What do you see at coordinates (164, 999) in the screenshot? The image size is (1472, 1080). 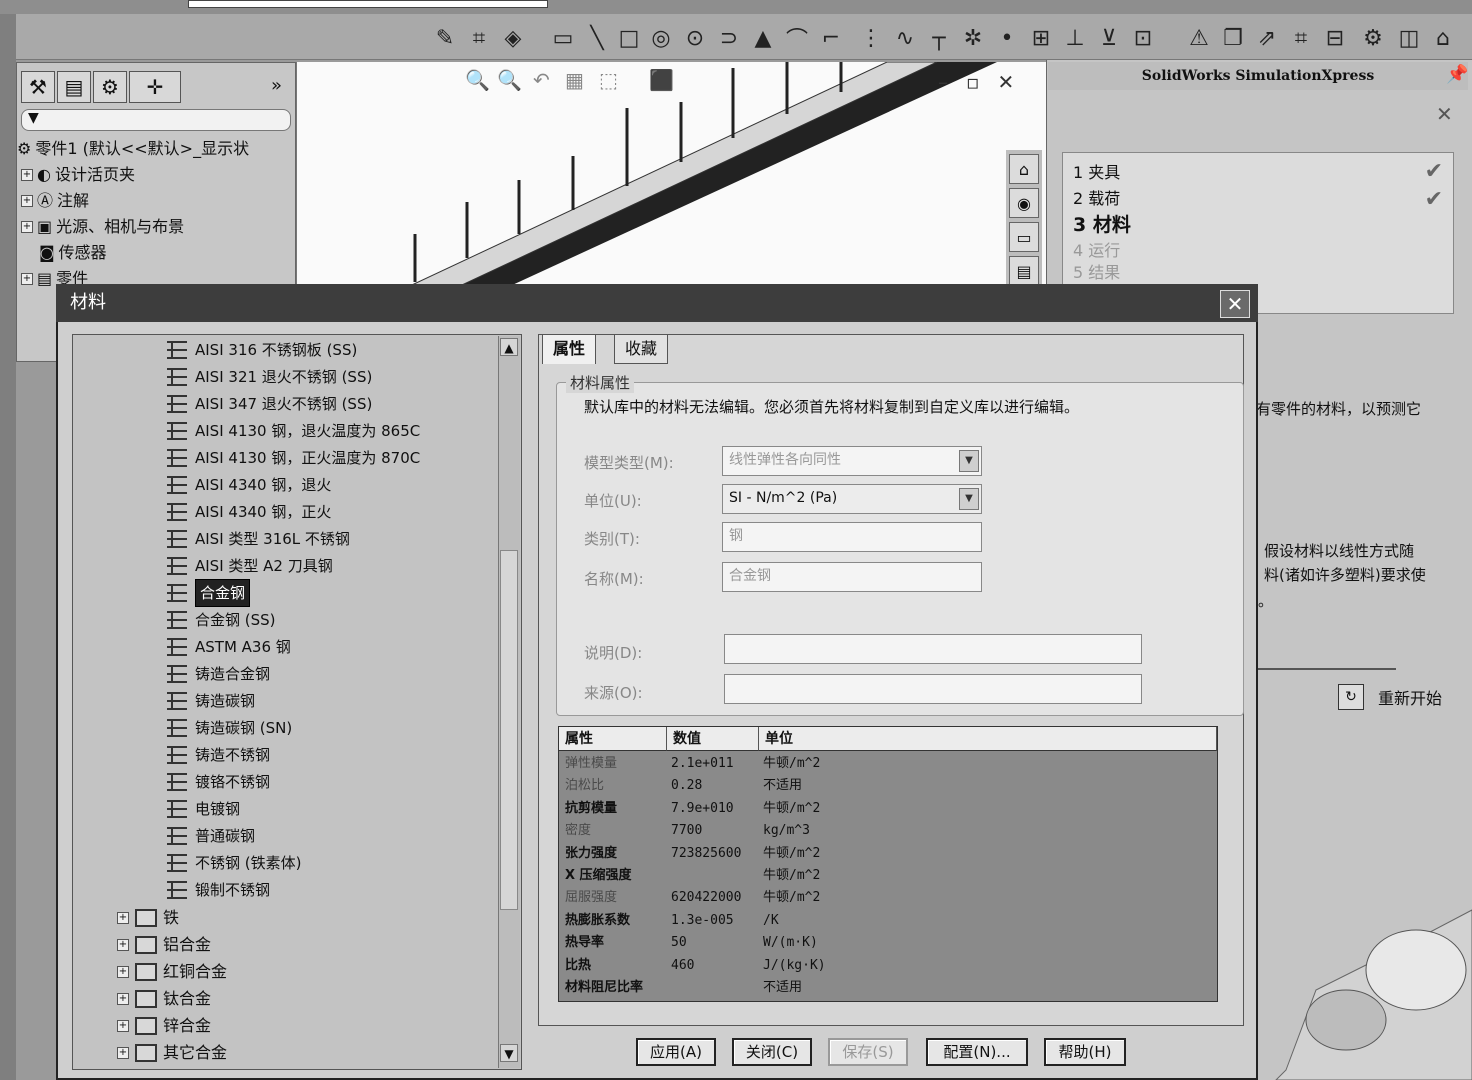 I see `material-folder: + 钛合金` at bounding box center [164, 999].